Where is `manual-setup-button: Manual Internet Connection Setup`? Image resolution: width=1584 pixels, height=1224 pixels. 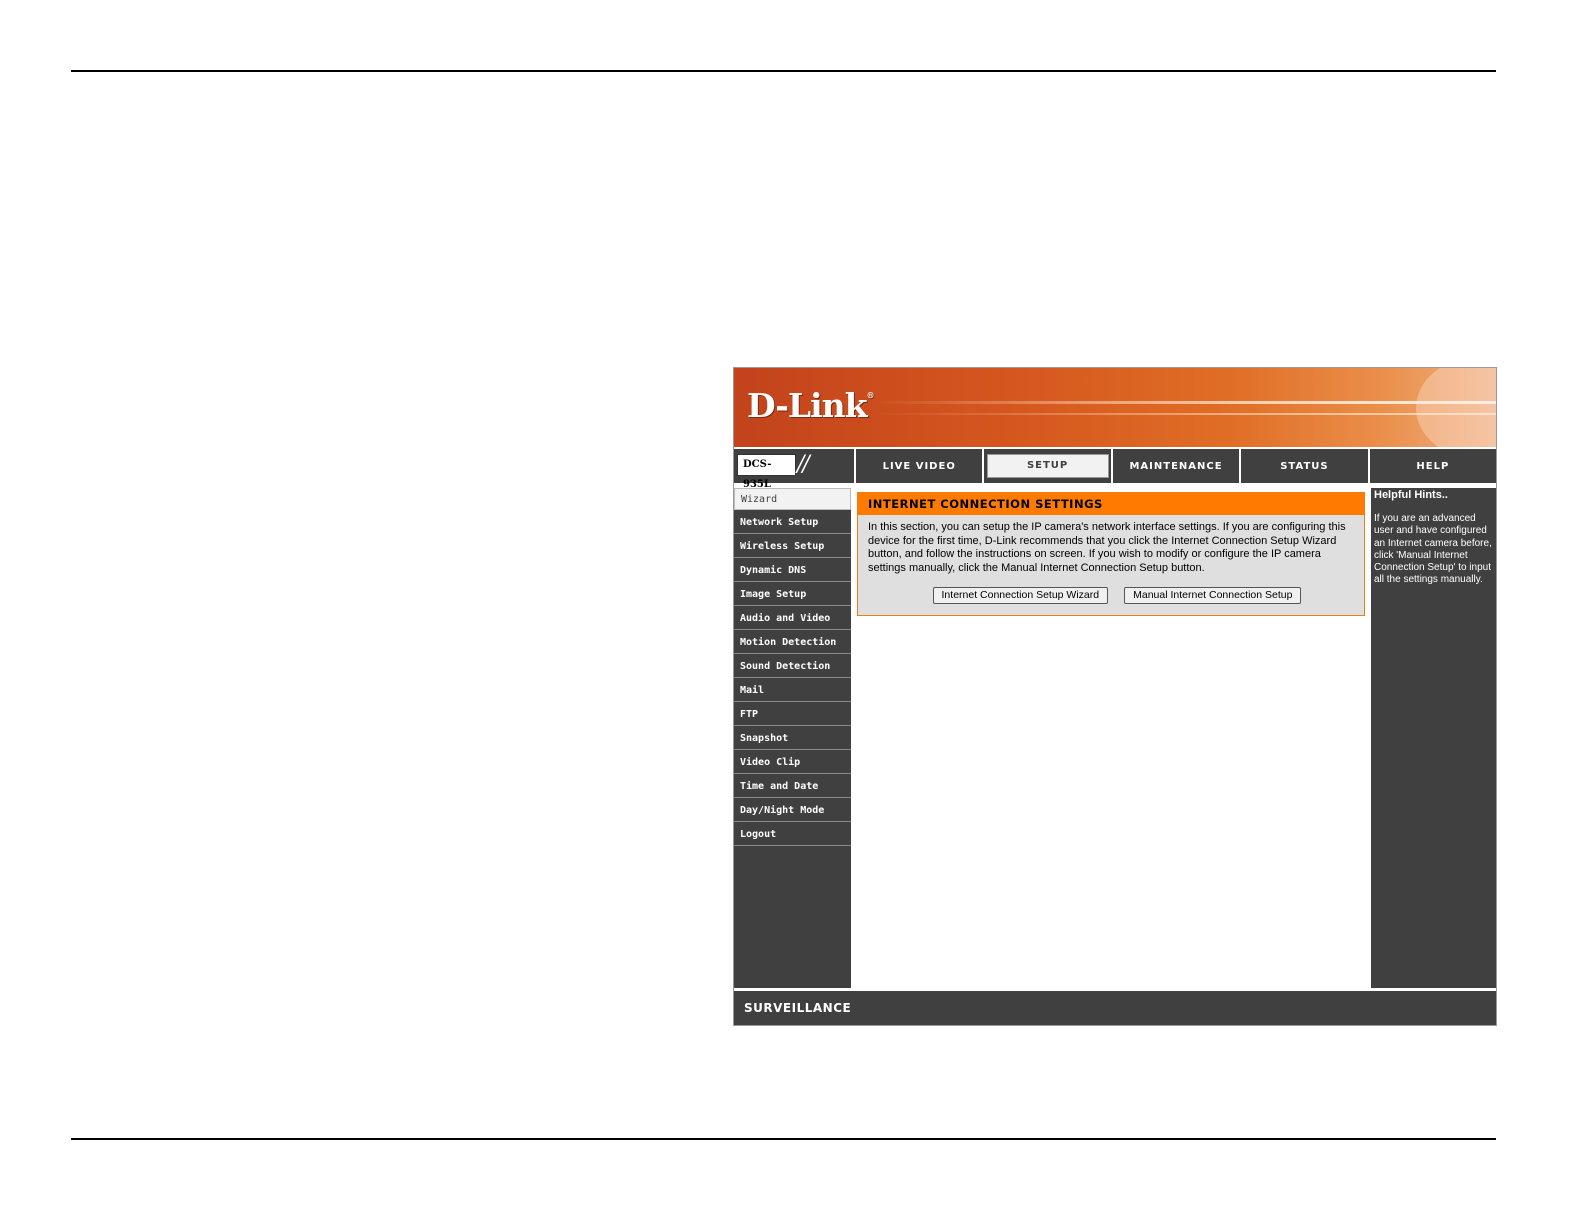
manual-setup-button: Manual Internet Connection Setup is located at coordinates (1213, 595).